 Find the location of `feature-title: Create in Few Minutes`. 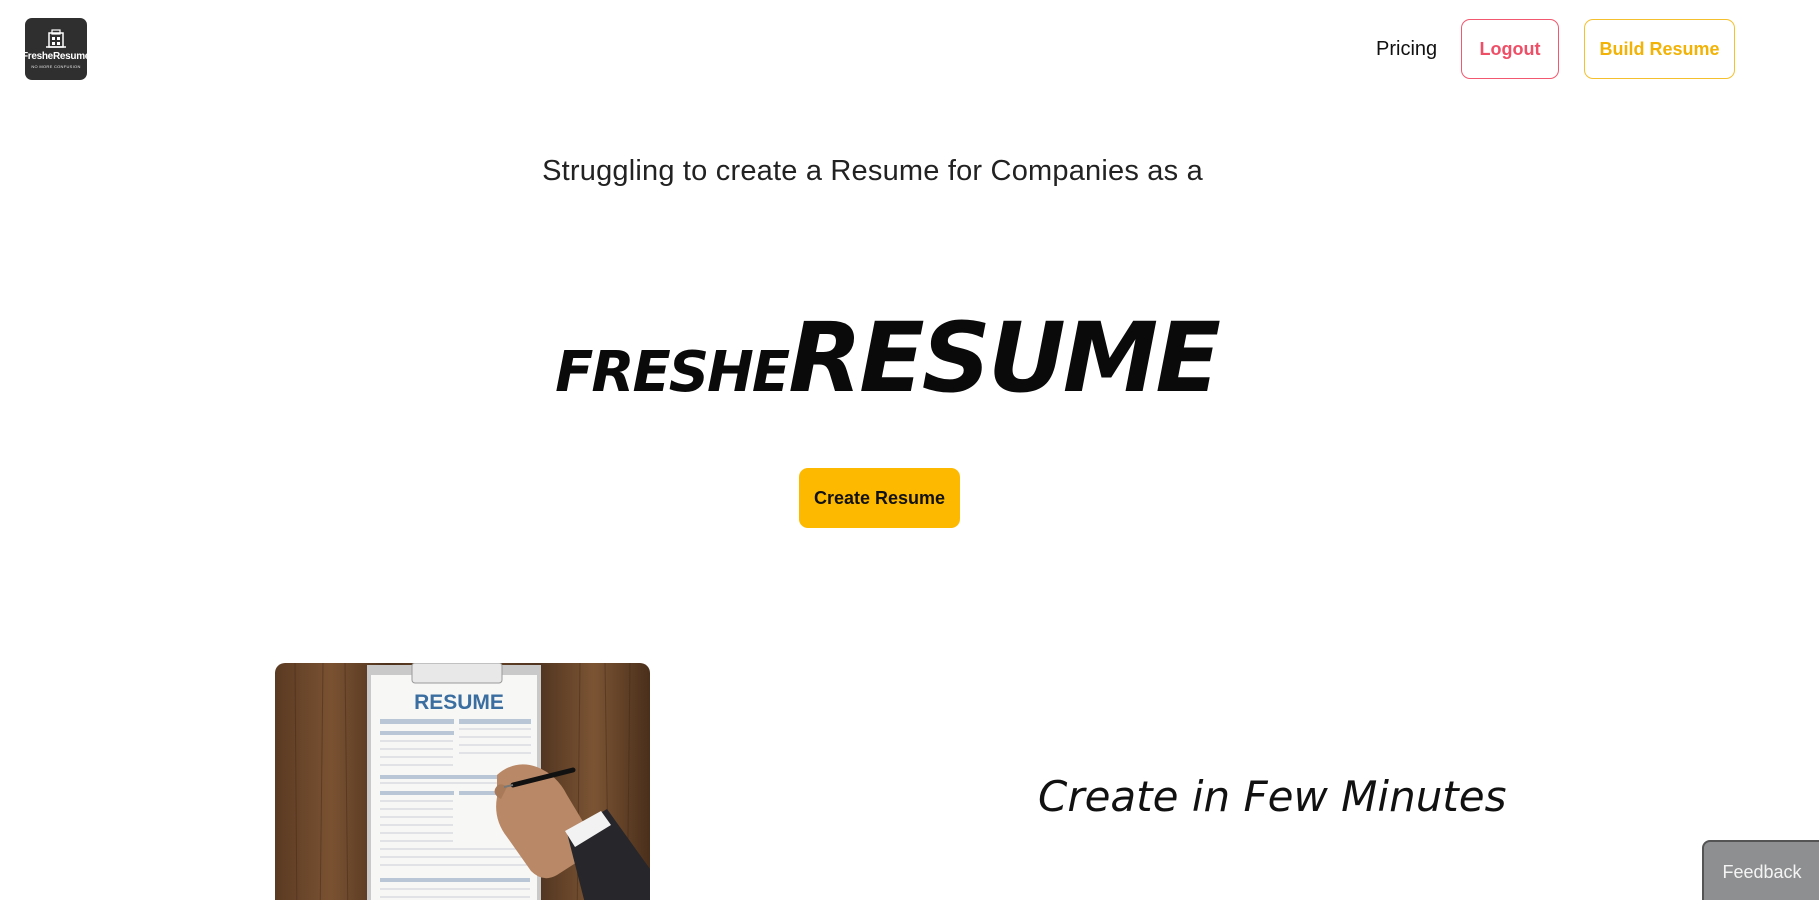

feature-title: Create in Few Minutes is located at coordinates (1272, 796).